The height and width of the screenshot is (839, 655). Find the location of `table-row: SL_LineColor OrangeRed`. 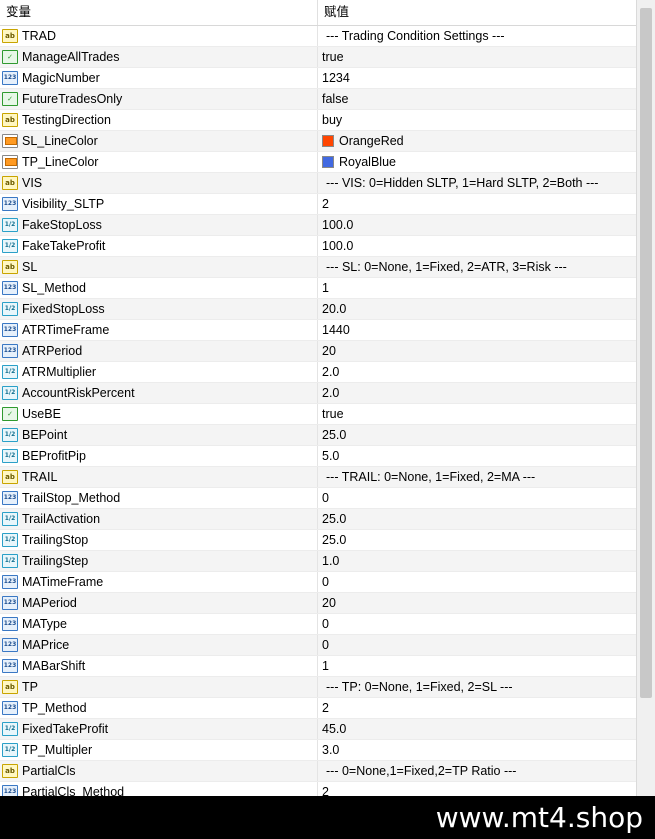

table-row: SL_LineColor OrangeRed is located at coordinates (318, 141).